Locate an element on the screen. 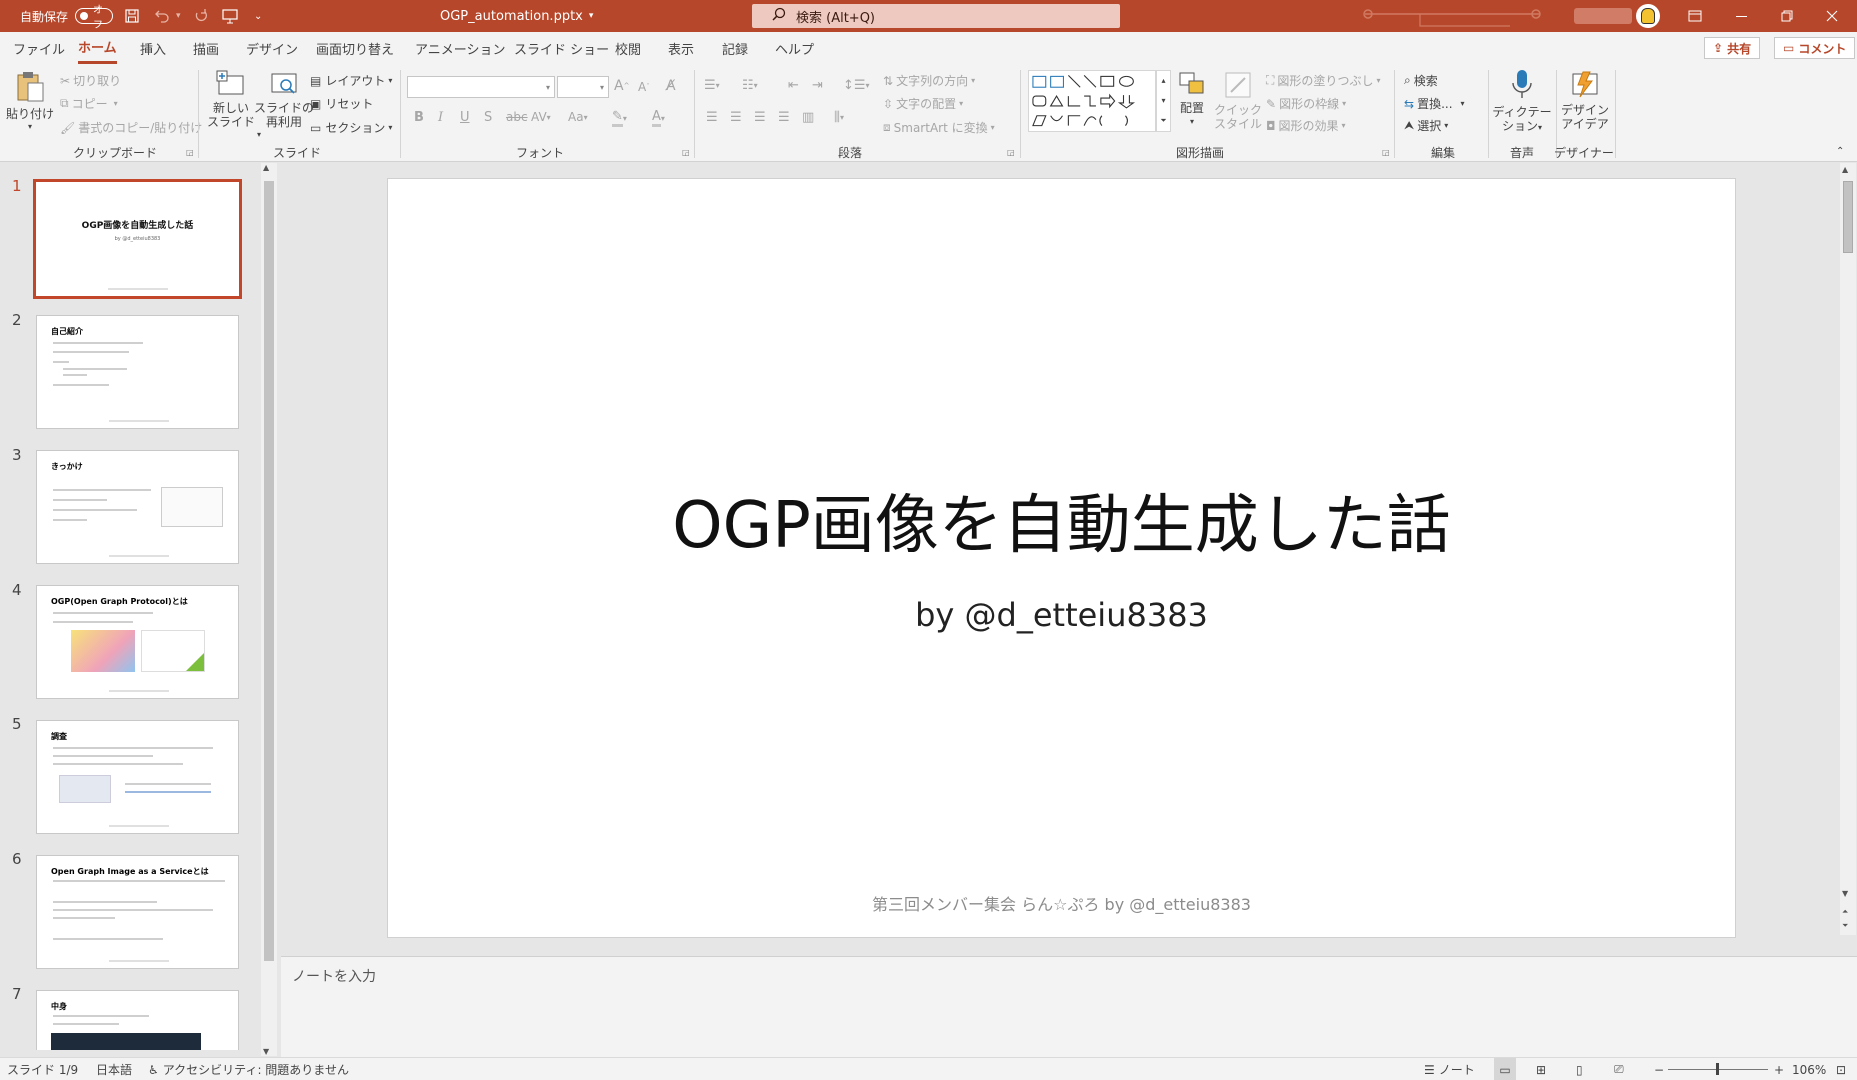  previous-slide-icon: ⏶ is located at coordinates (1845, 912).